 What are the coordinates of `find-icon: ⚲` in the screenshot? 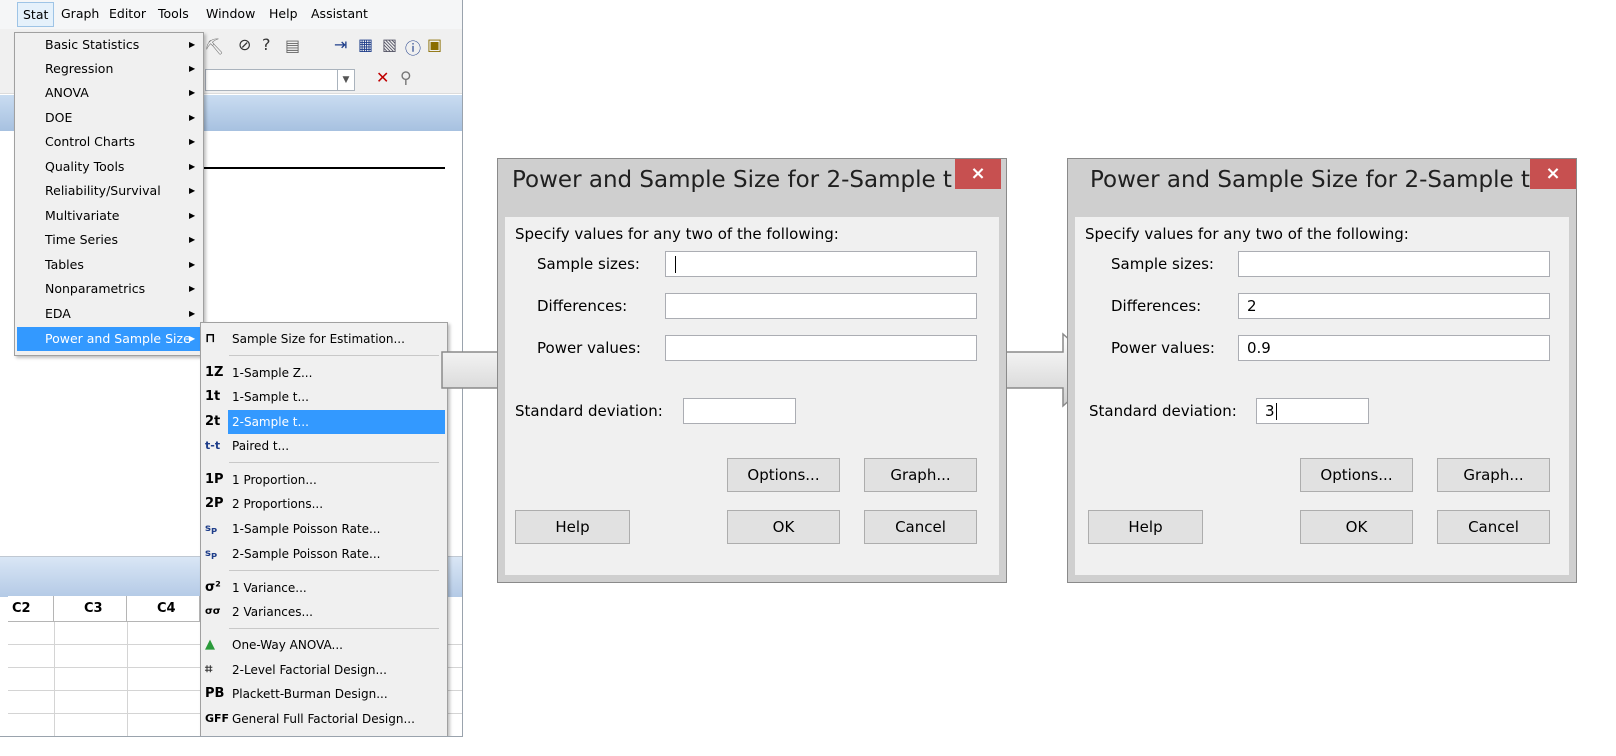 It's located at (406, 77).